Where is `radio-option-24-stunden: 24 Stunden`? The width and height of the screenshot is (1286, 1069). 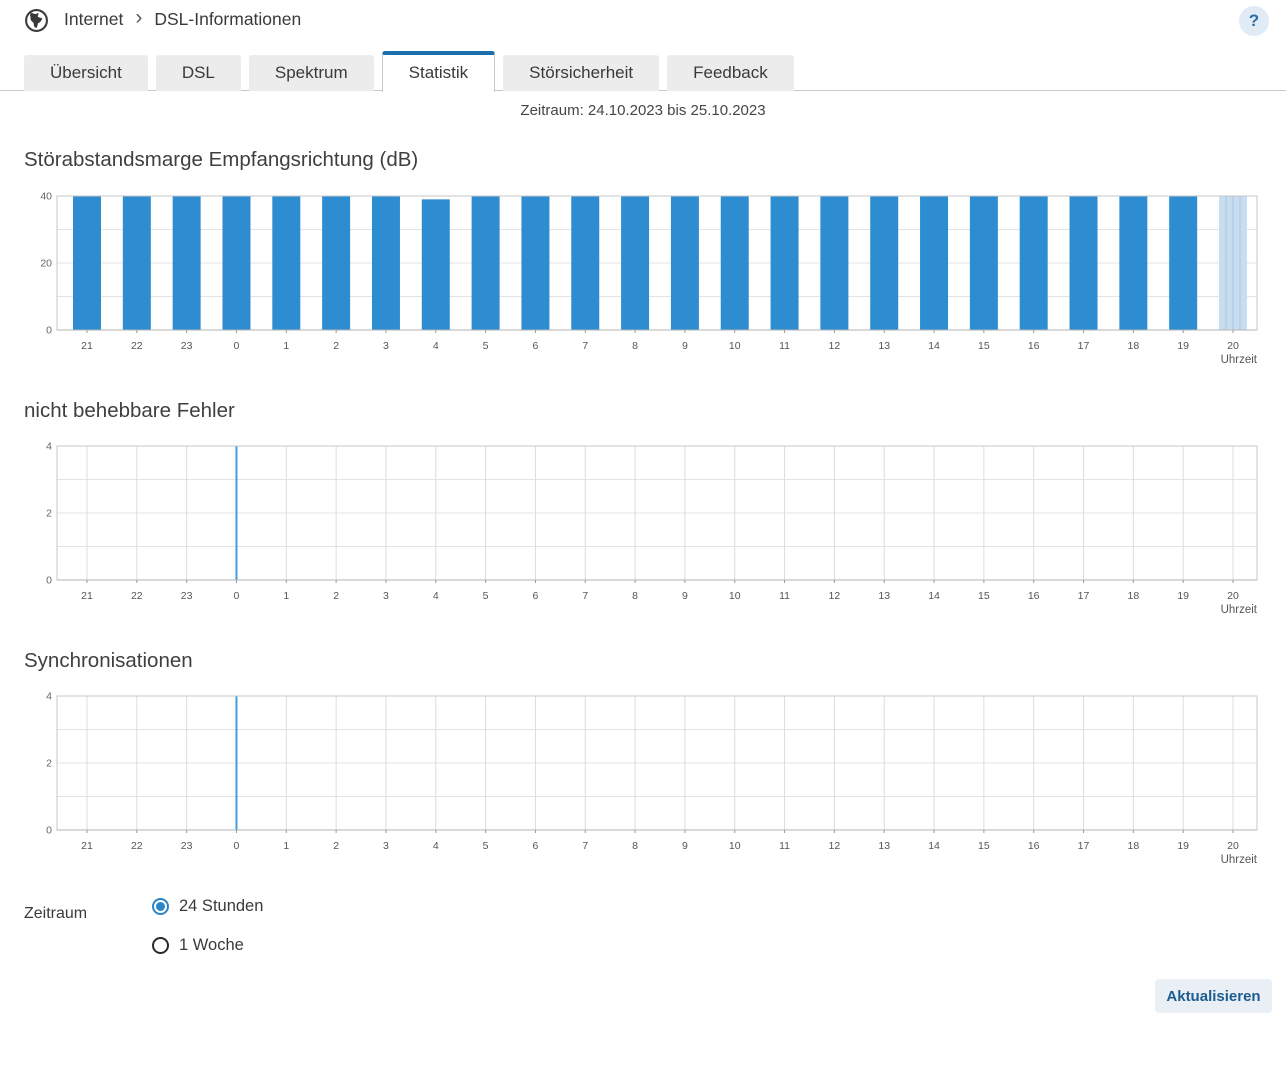 radio-option-24-stunden: 24 Stunden is located at coordinates (207, 906).